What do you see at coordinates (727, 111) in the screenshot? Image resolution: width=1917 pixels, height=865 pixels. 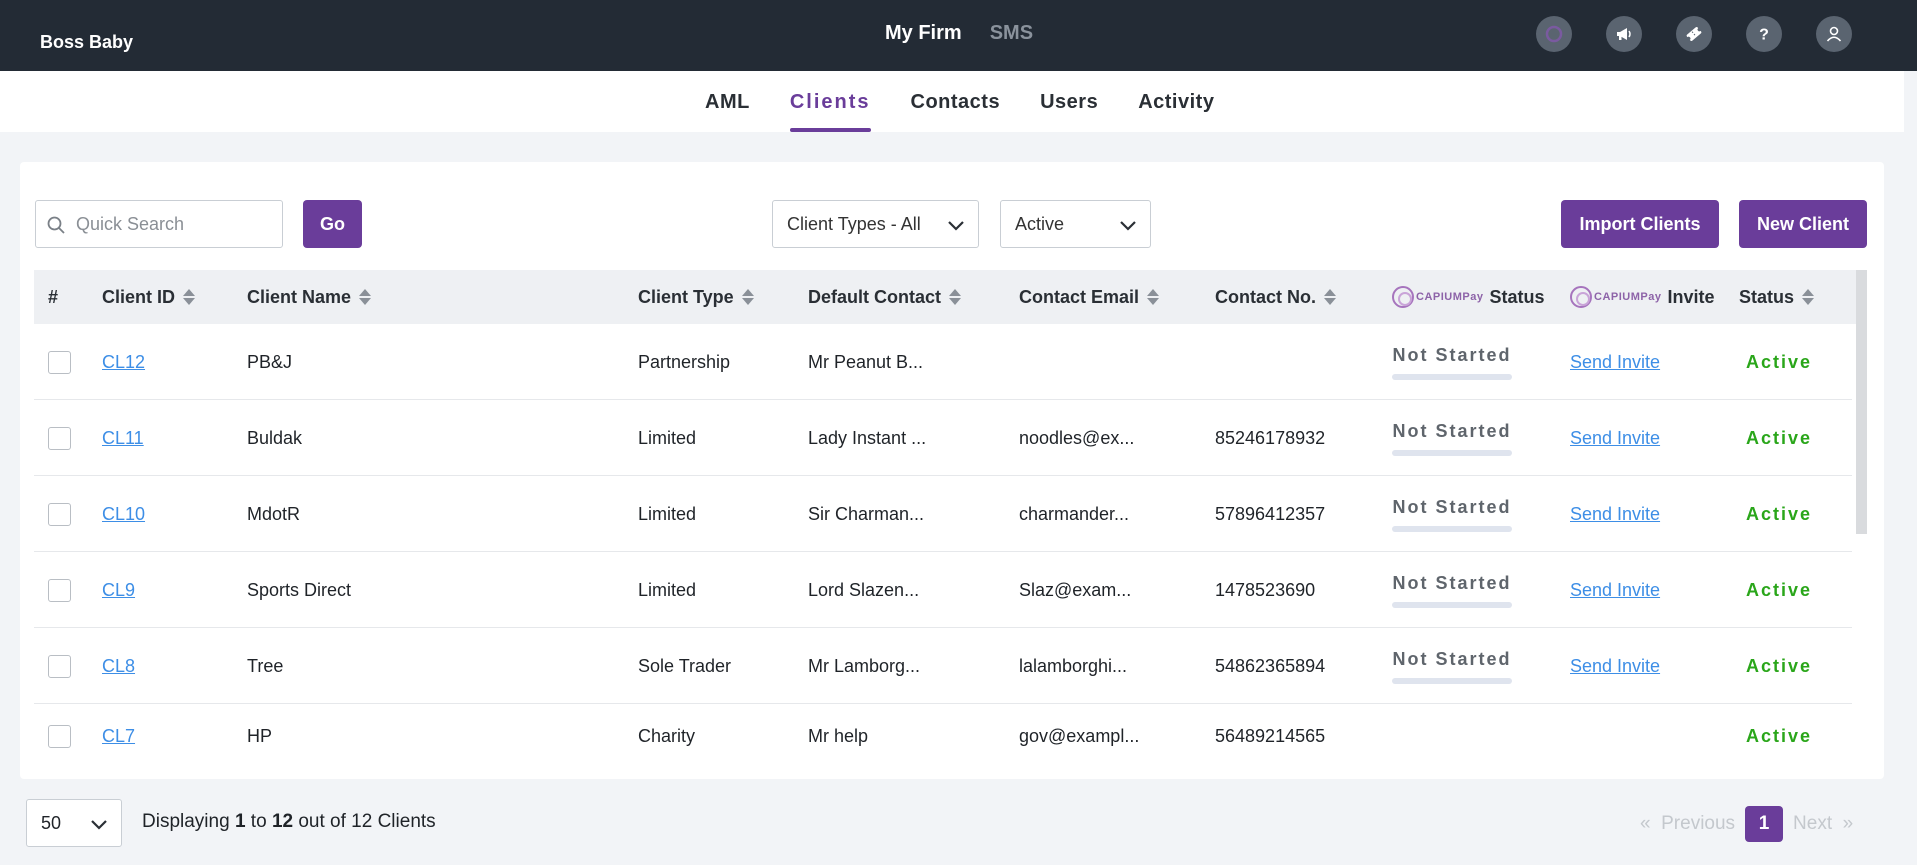 I see `tab-aml: AML` at bounding box center [727, 111].